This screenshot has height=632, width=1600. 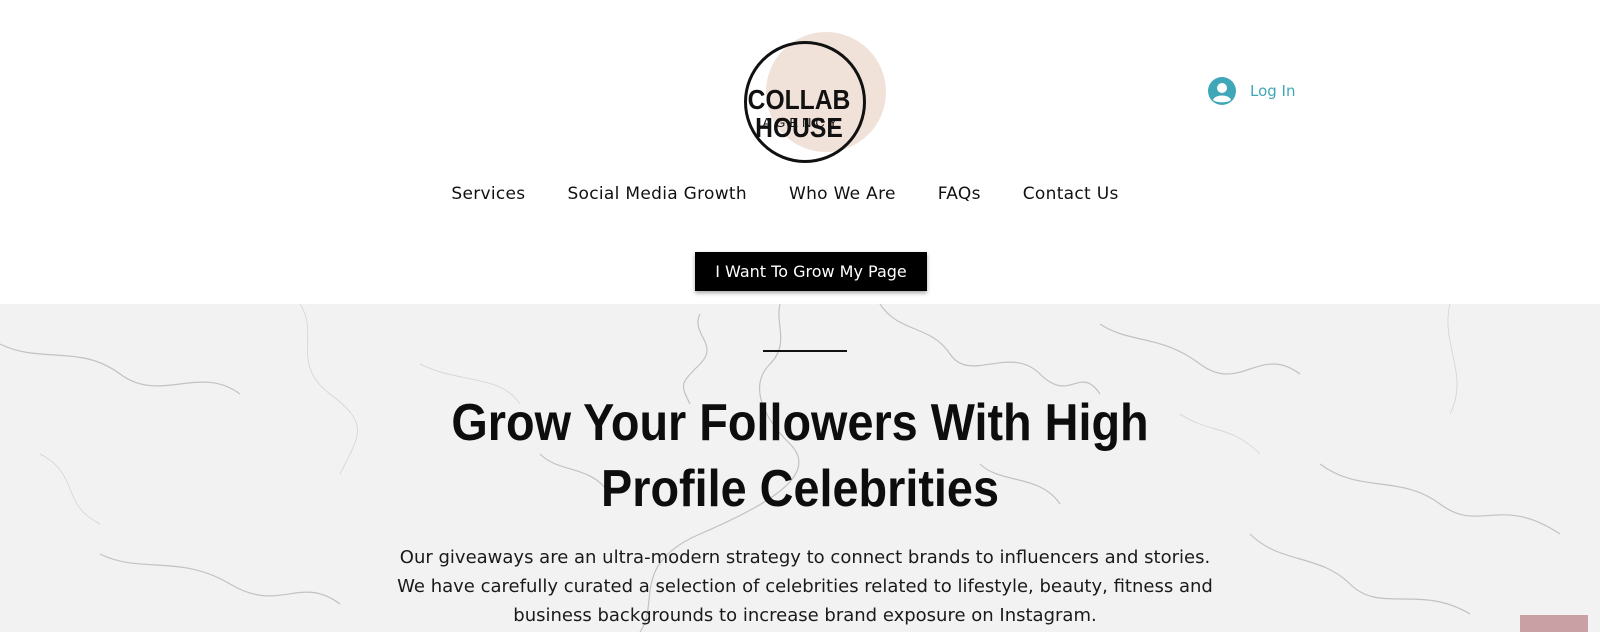 What do you see at coordinates (488, 194) in the screenshot?
I see `nav-item-services: Services` at bounding box center [488, 194].